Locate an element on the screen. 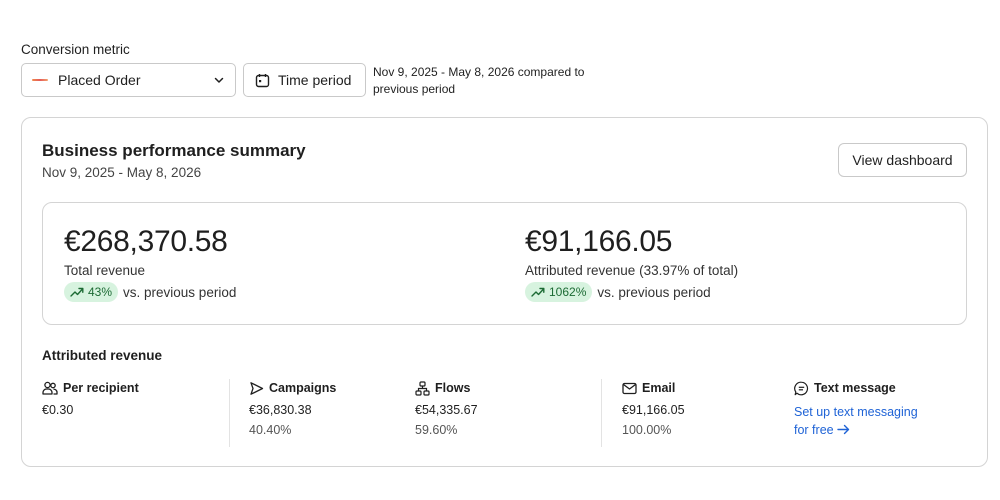  text-message-label: Text message is located at coordinates (855, 388).